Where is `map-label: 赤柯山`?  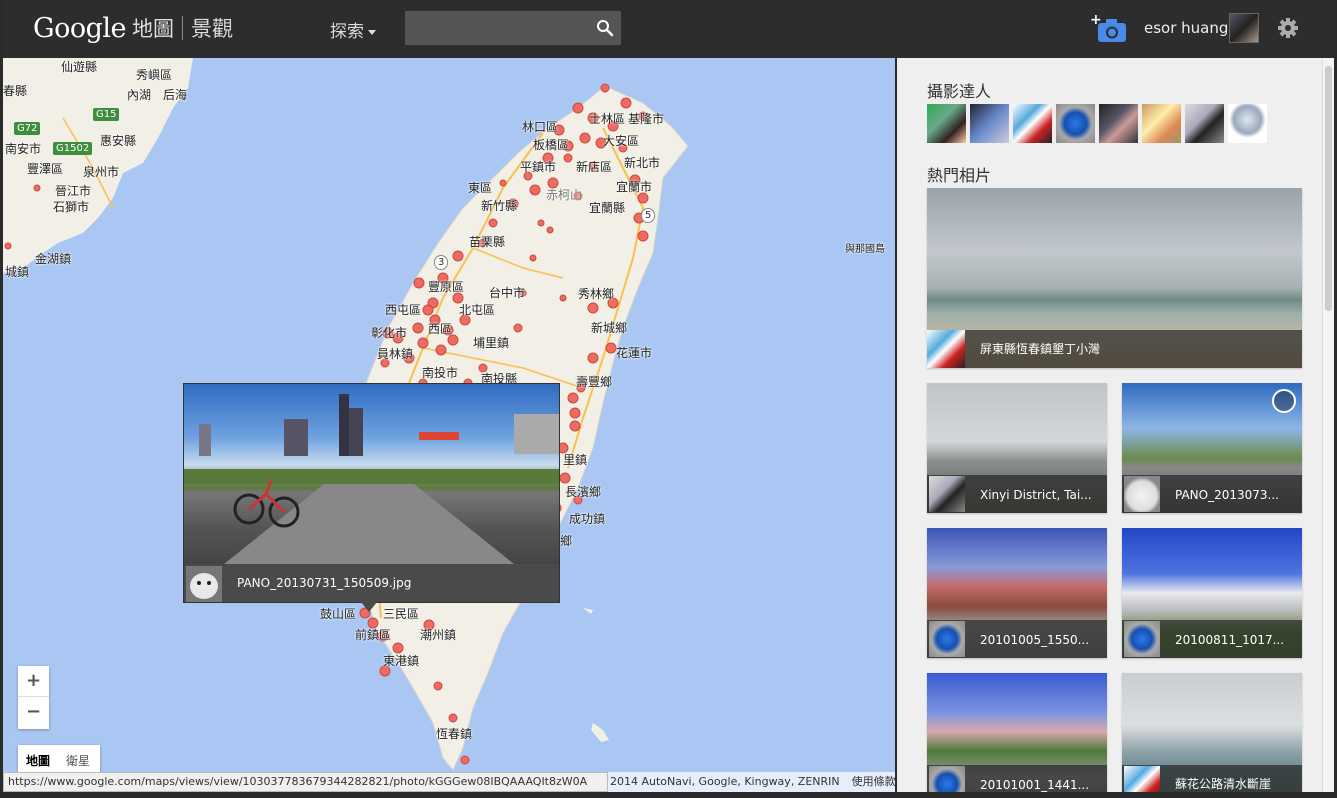 map-label: 赤柯山 is located at coordinates (564, 195).